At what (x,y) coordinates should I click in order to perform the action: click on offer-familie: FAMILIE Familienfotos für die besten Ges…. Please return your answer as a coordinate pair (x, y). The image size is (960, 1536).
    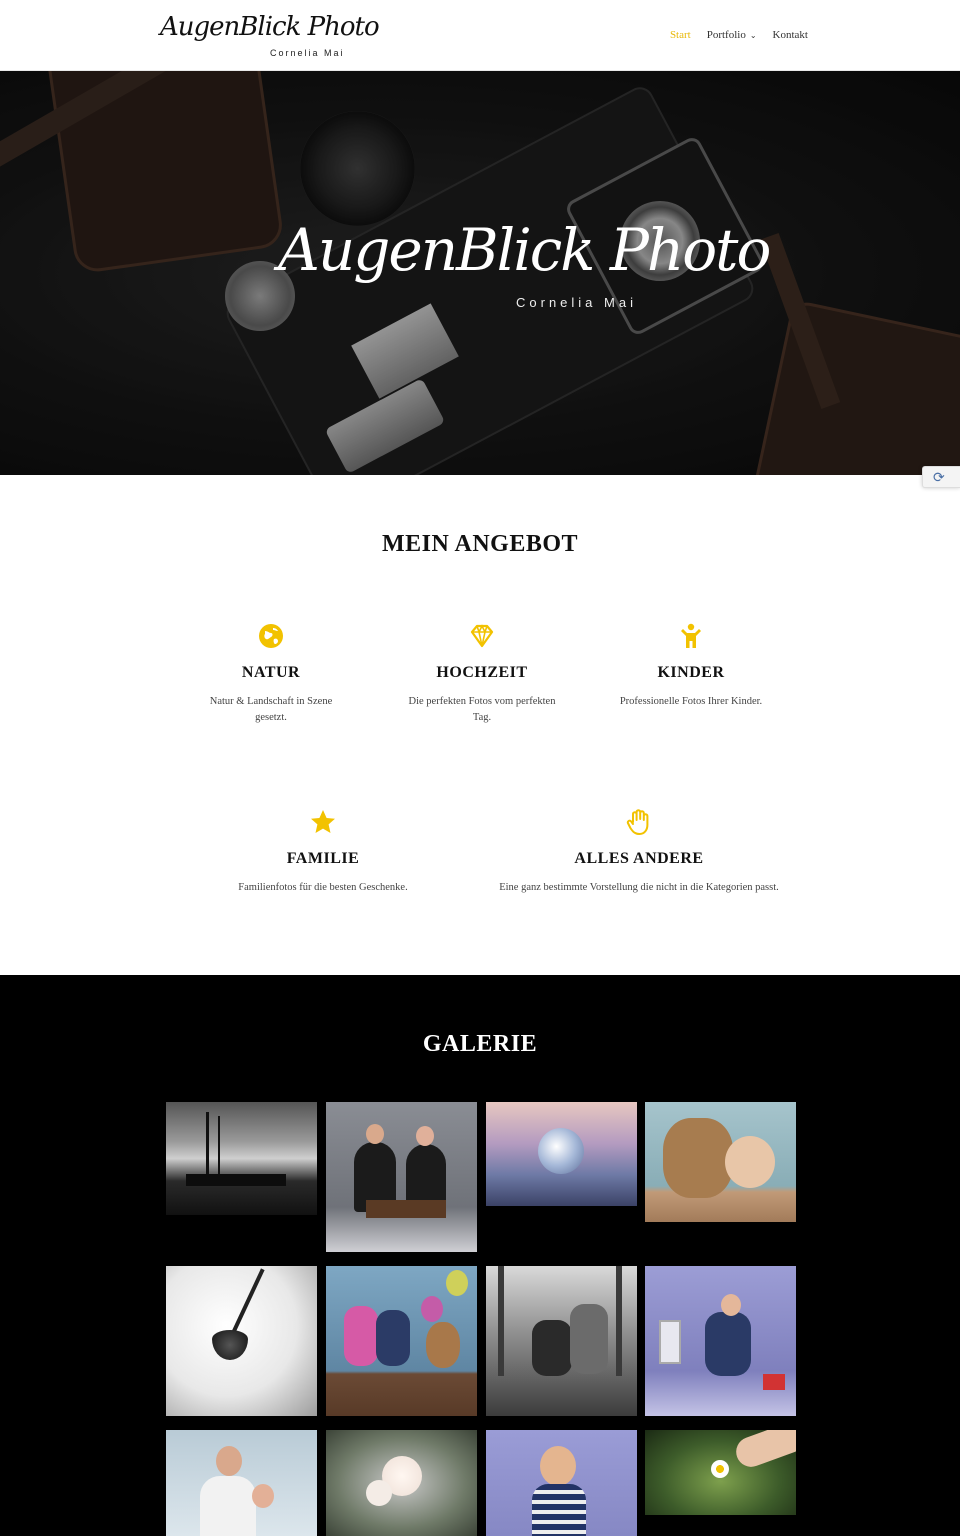
    Looking at the image, I should click on (323, 852).